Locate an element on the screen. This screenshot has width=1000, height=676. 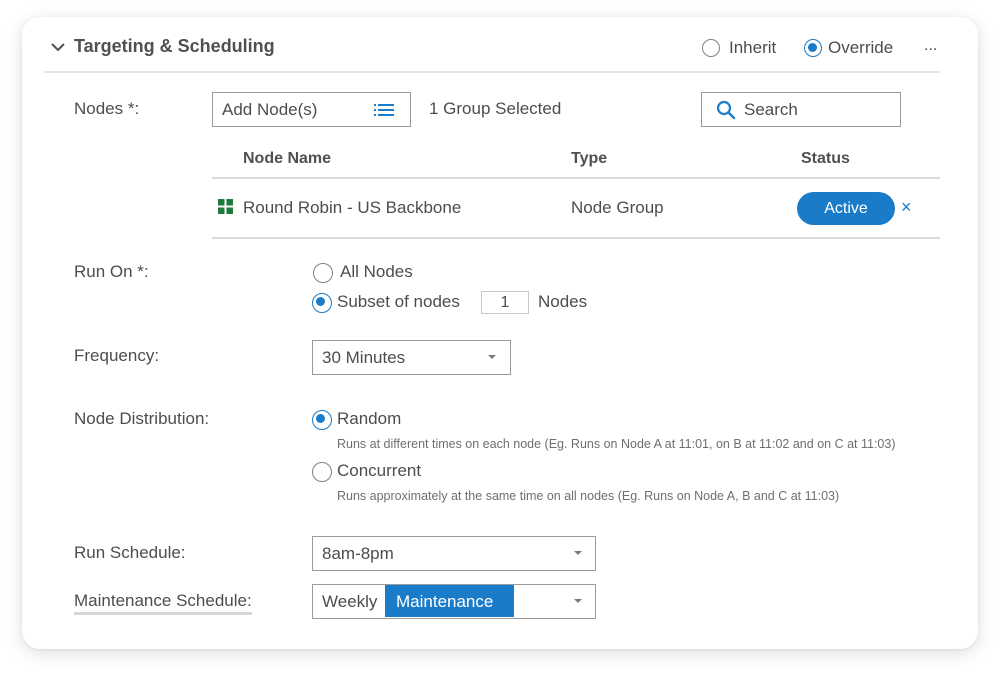
chevron-down-icon is located at coordinates (58, 47).